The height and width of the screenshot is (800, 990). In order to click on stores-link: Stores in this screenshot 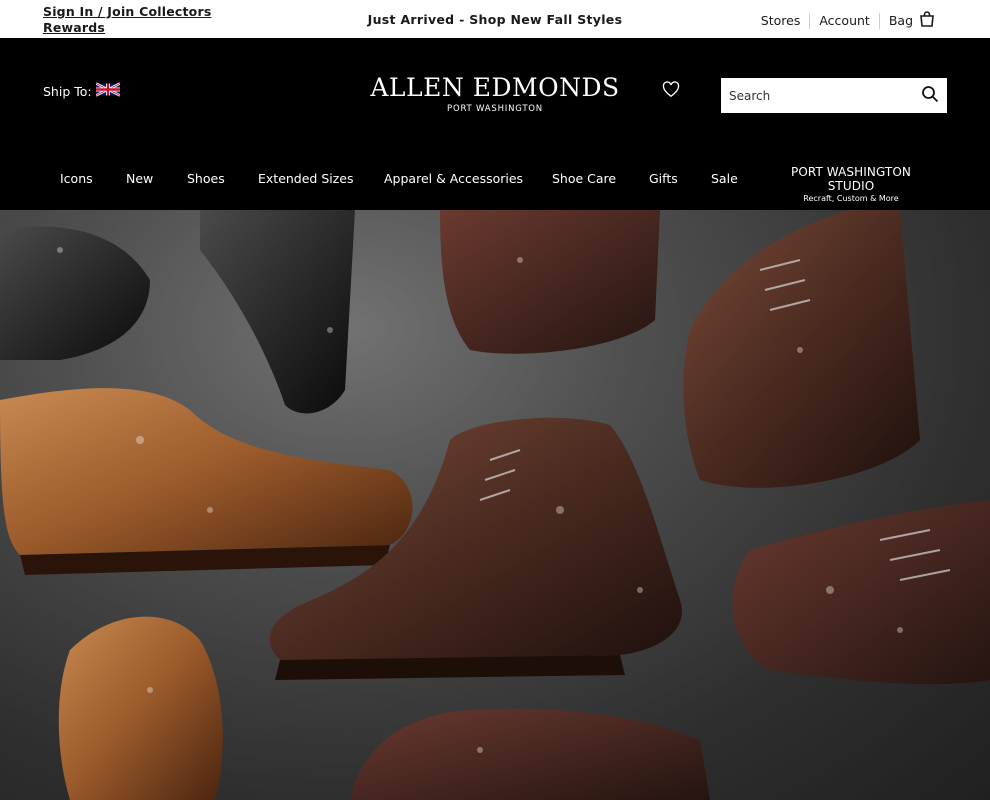, I will do `click(781, 20)`.